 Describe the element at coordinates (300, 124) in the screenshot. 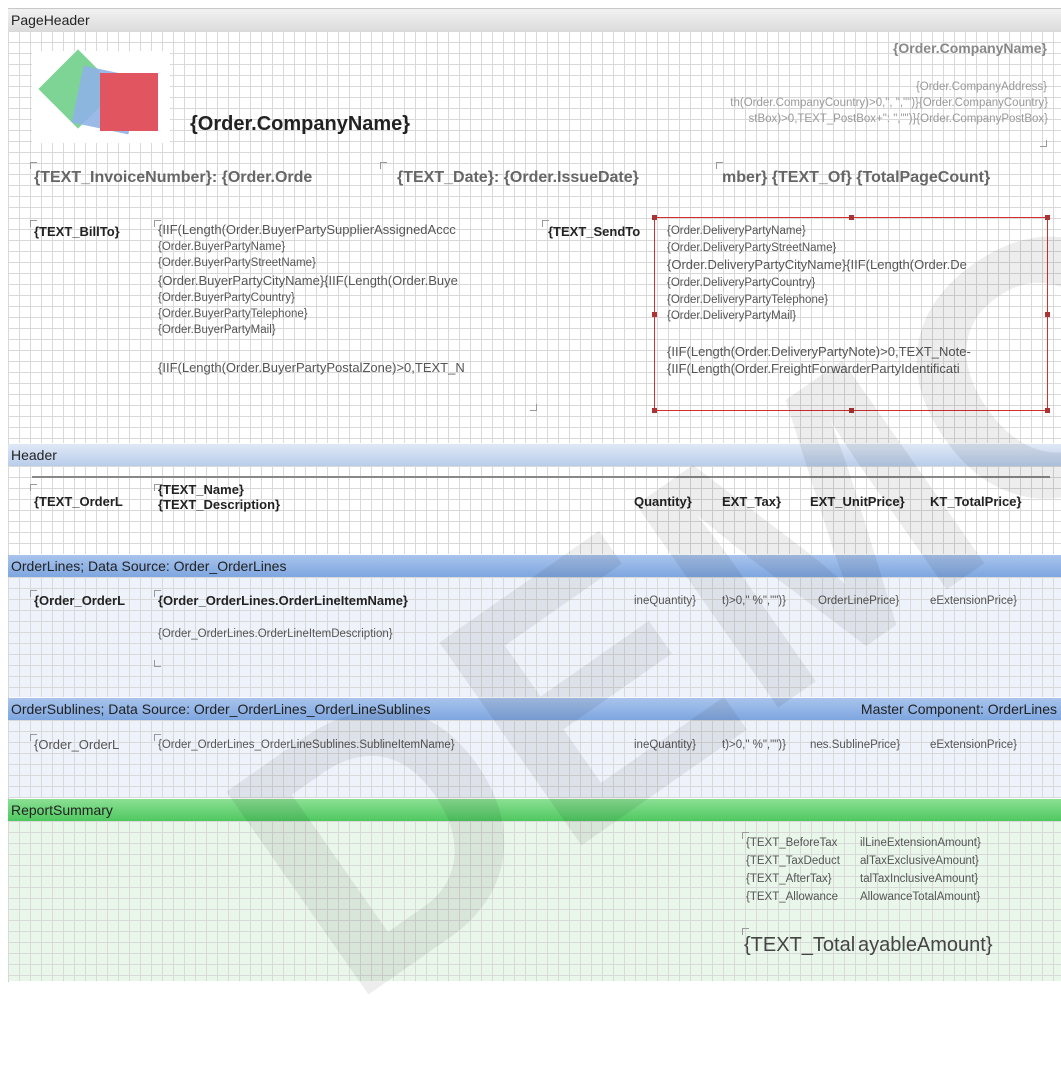

I see `company-name-title: {Order.CompanyName}` at that location.